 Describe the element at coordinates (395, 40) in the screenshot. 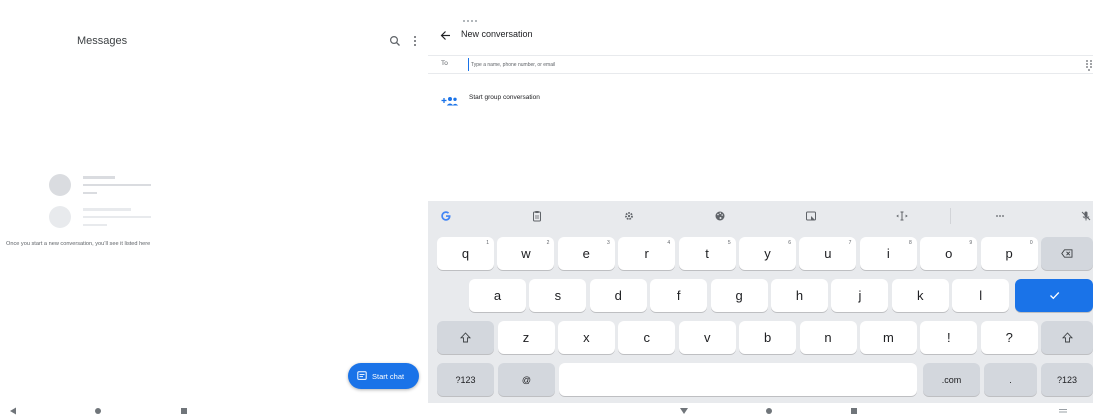

I see `search-icon` at that location.